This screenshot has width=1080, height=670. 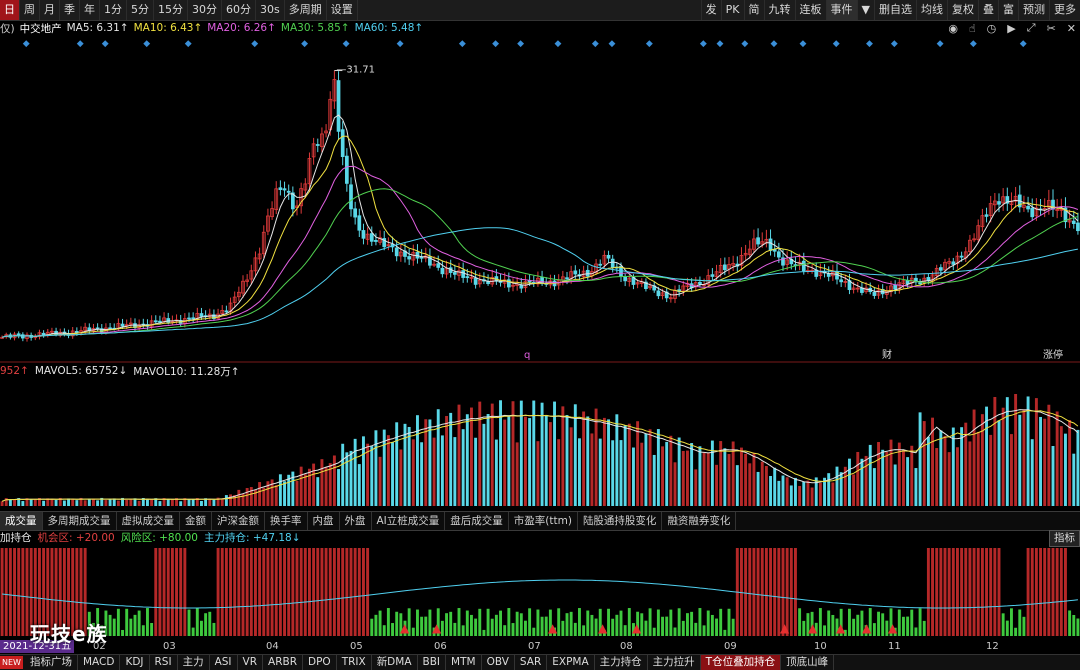 I want to click on toolbar-tool-button: 均线, so click(x=931, y=10).